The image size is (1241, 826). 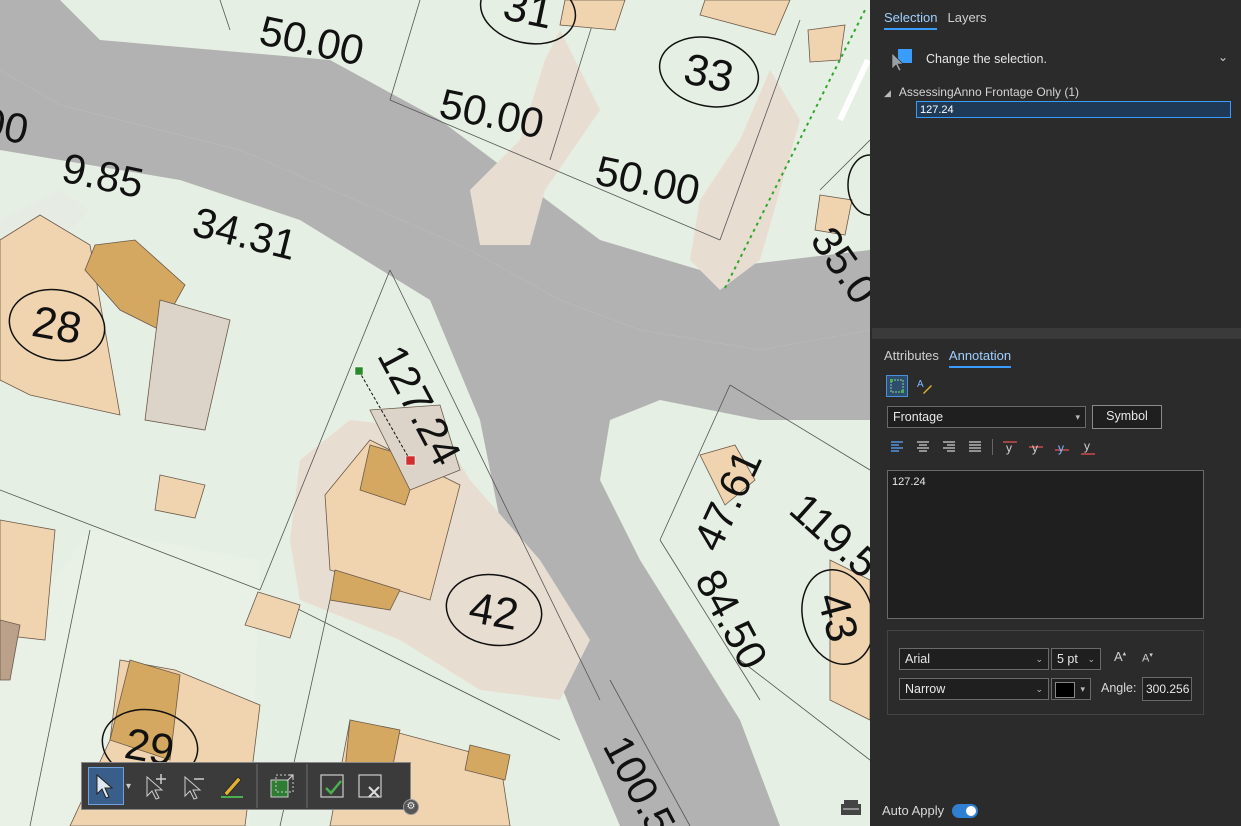 I want to click on pencil-icon, so click(x=232, y=787).